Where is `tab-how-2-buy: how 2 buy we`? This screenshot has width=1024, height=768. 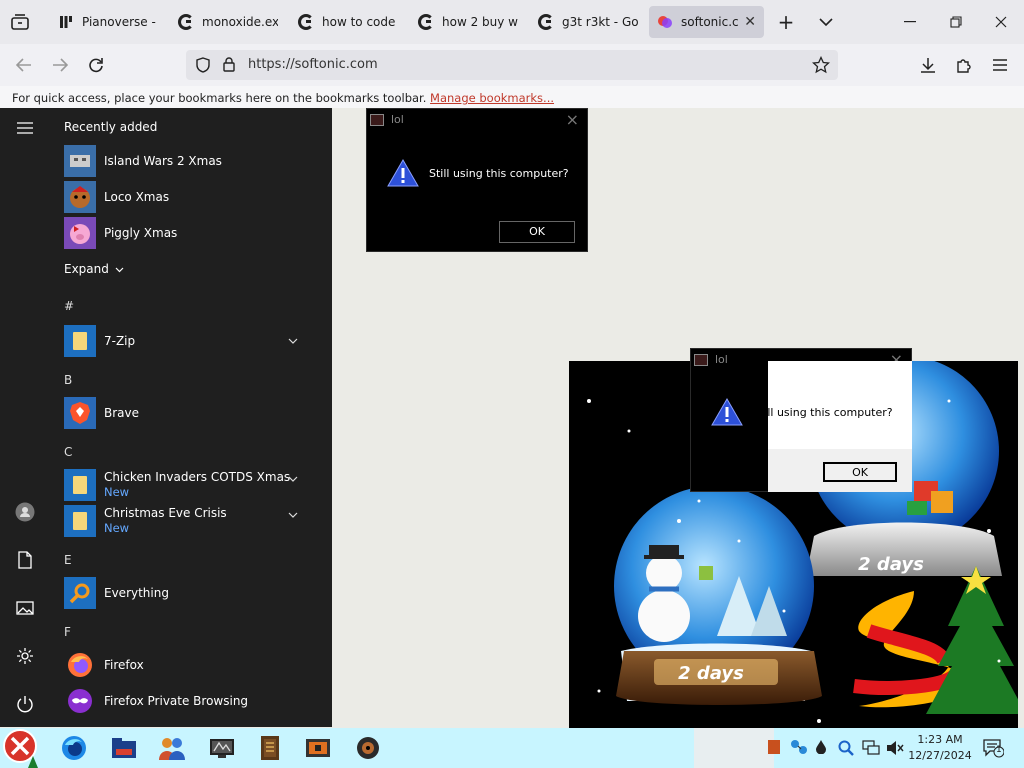
tab-how-2-buy: how 2 buy we is located at coordinates (468, 22).